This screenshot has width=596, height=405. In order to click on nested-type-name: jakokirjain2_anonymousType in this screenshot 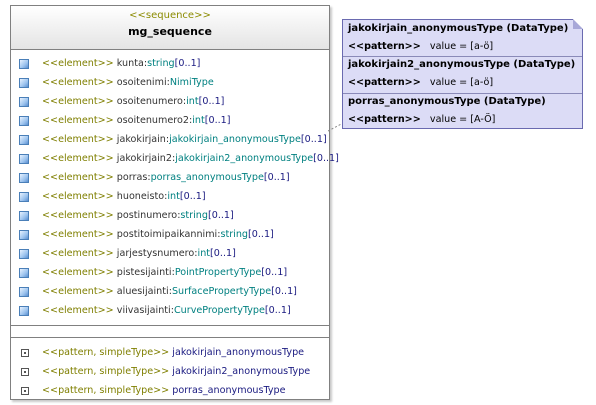, I will do `click(241, 371)`.